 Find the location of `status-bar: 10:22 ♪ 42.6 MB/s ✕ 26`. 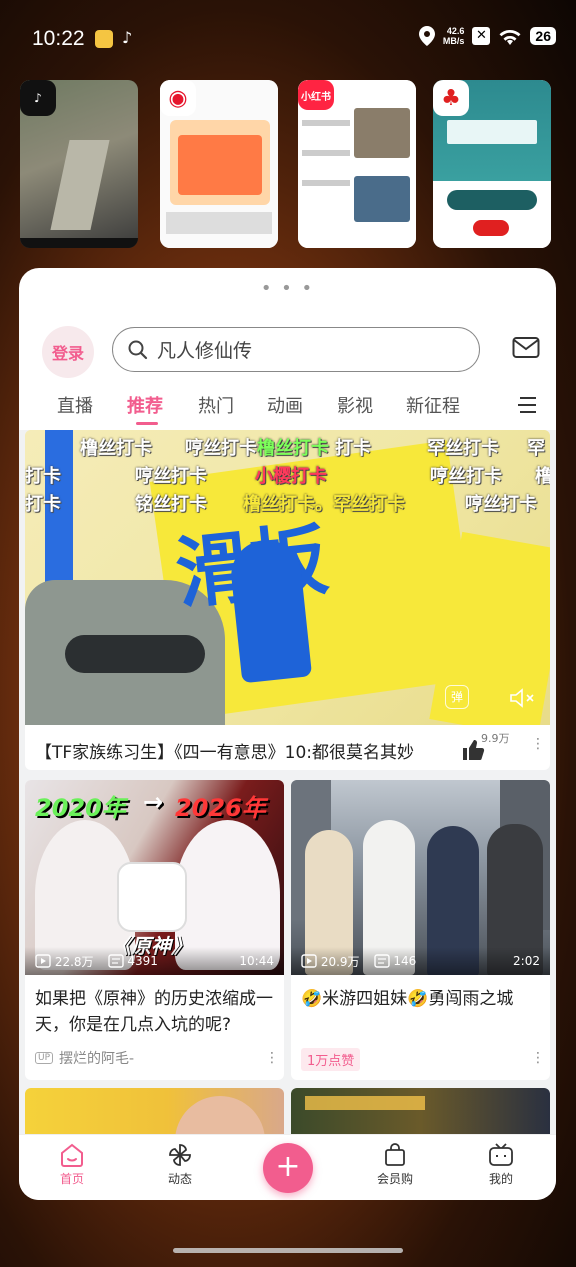

status-bar: 10:22 ♪ 42.6 MB/s ✕ 26 is located at coordinates (288, 40).